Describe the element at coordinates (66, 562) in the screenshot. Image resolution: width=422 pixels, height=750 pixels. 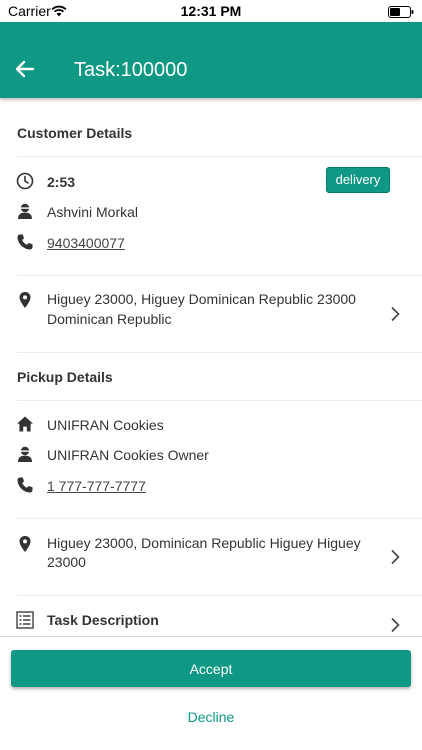
I see `pickup-address-line2: 23000` at that location.